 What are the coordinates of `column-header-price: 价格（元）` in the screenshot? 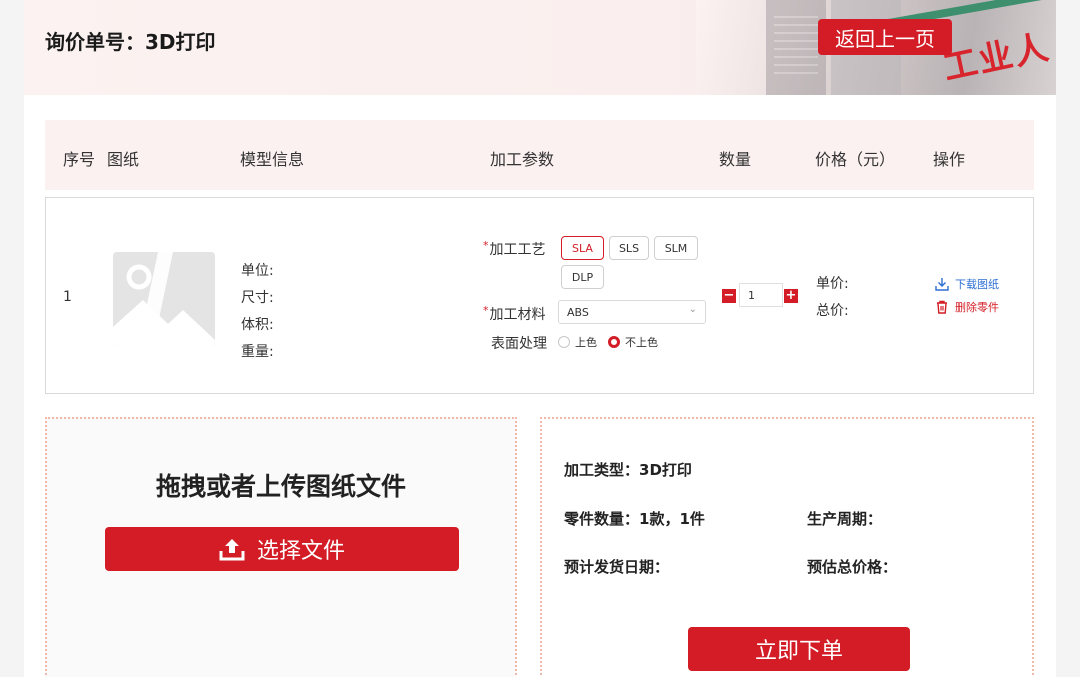 It's located at (855, 159).